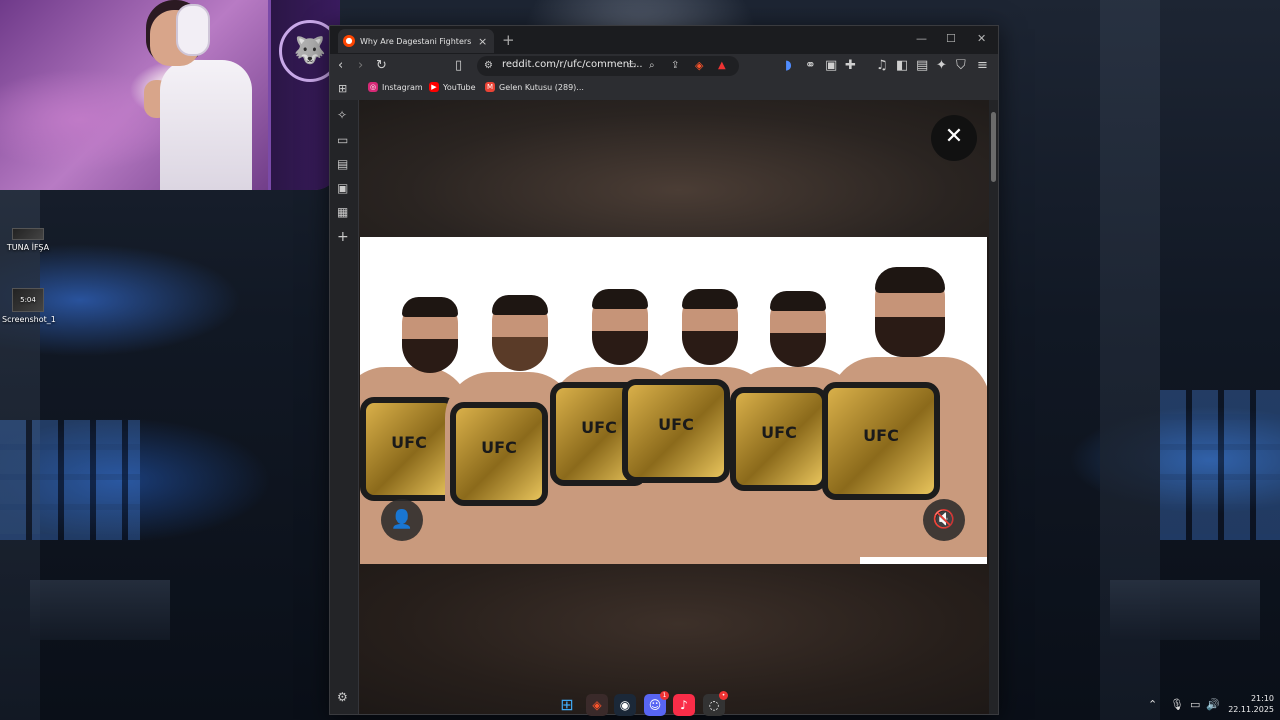 The image size is (1280, 720). I want to click on back-icon: ‹, so click(340, 66).